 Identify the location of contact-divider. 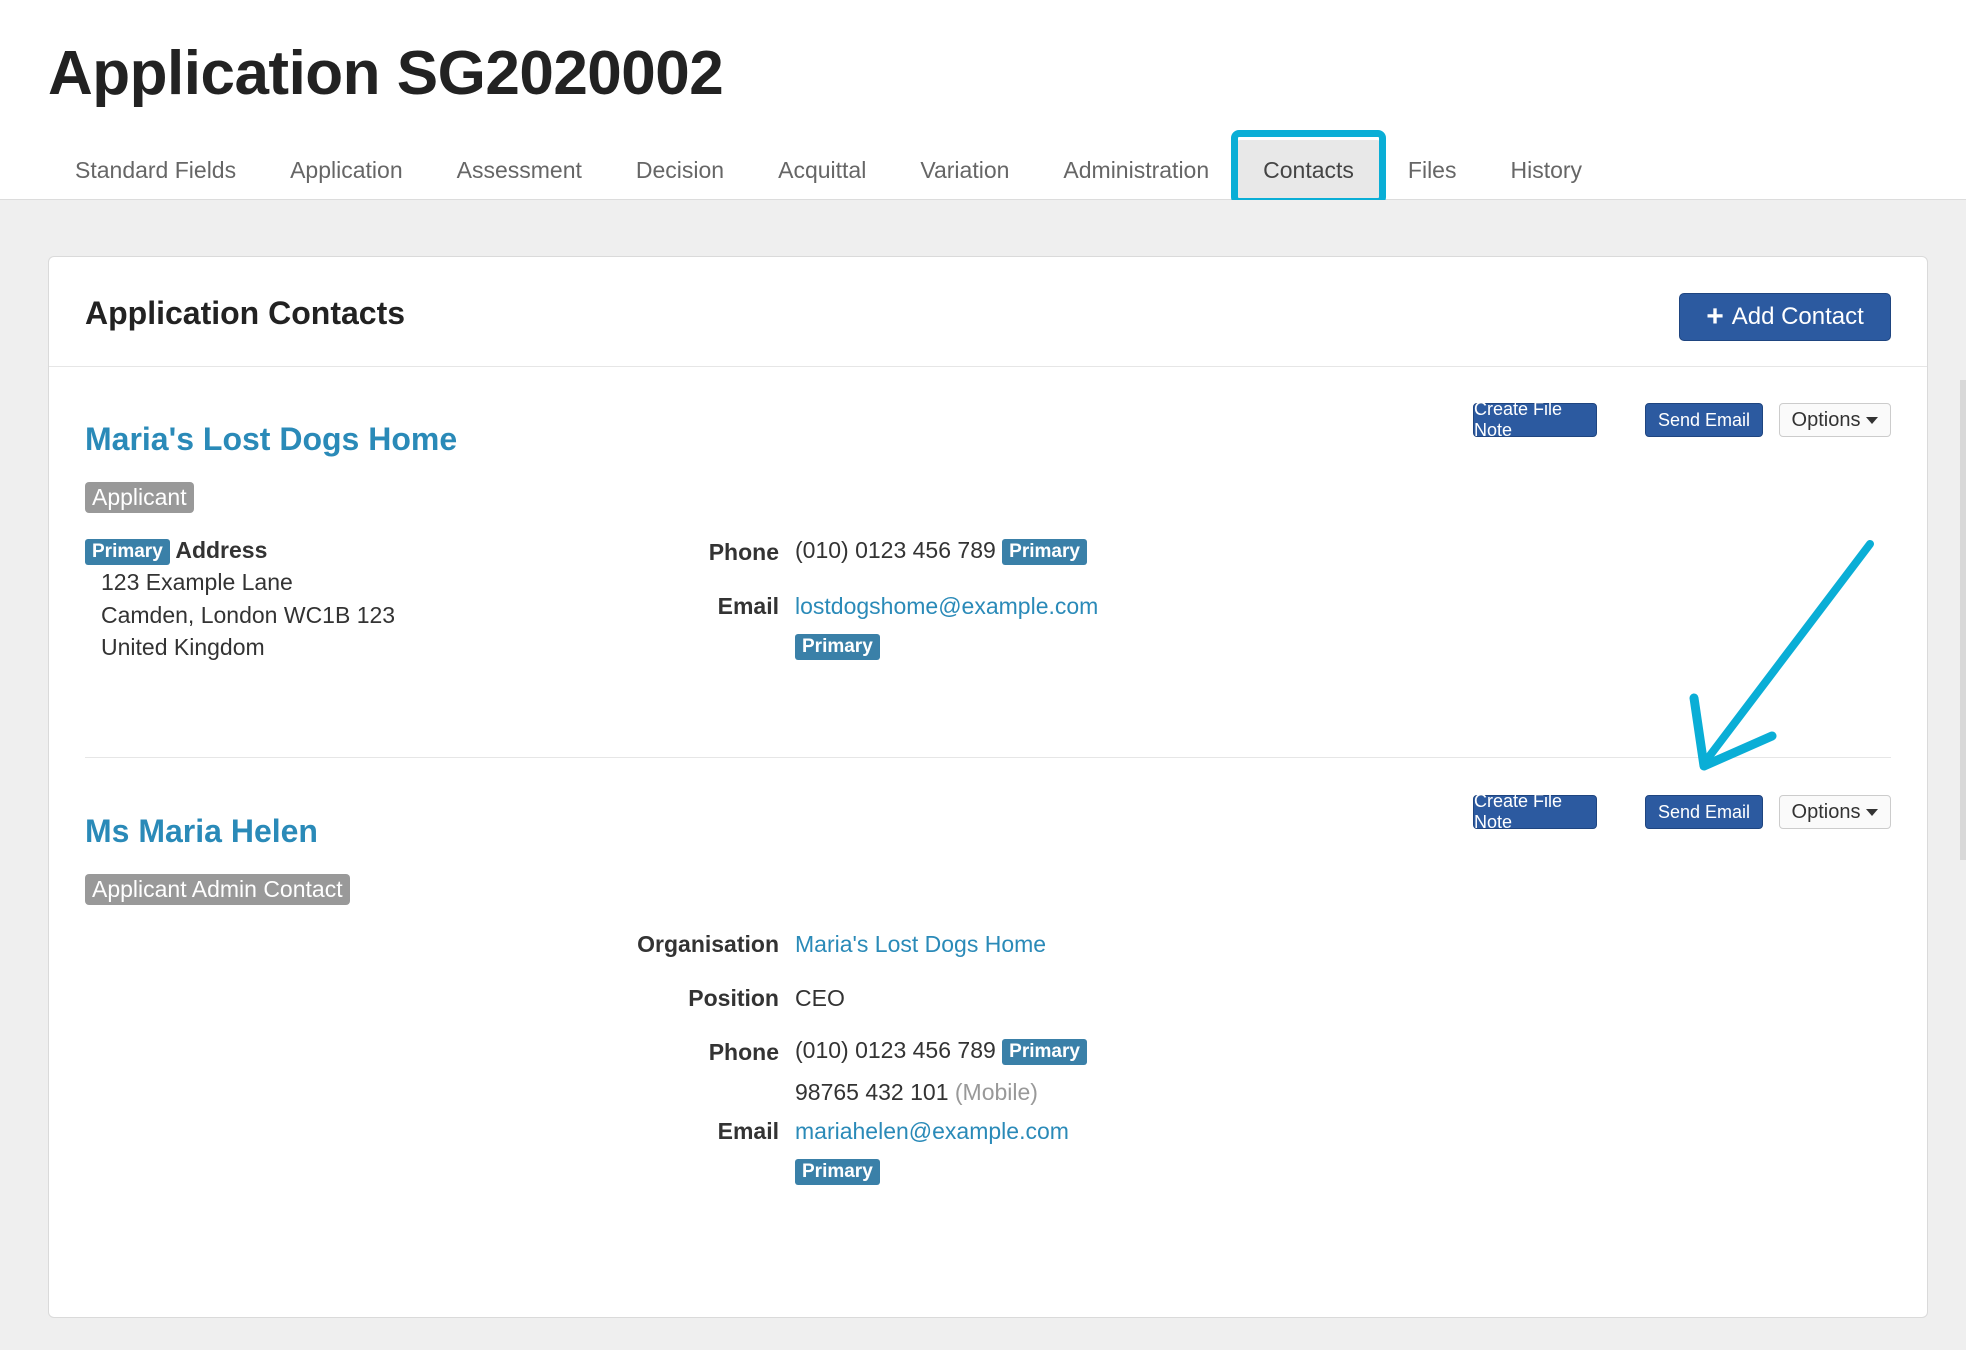
(988, 757).